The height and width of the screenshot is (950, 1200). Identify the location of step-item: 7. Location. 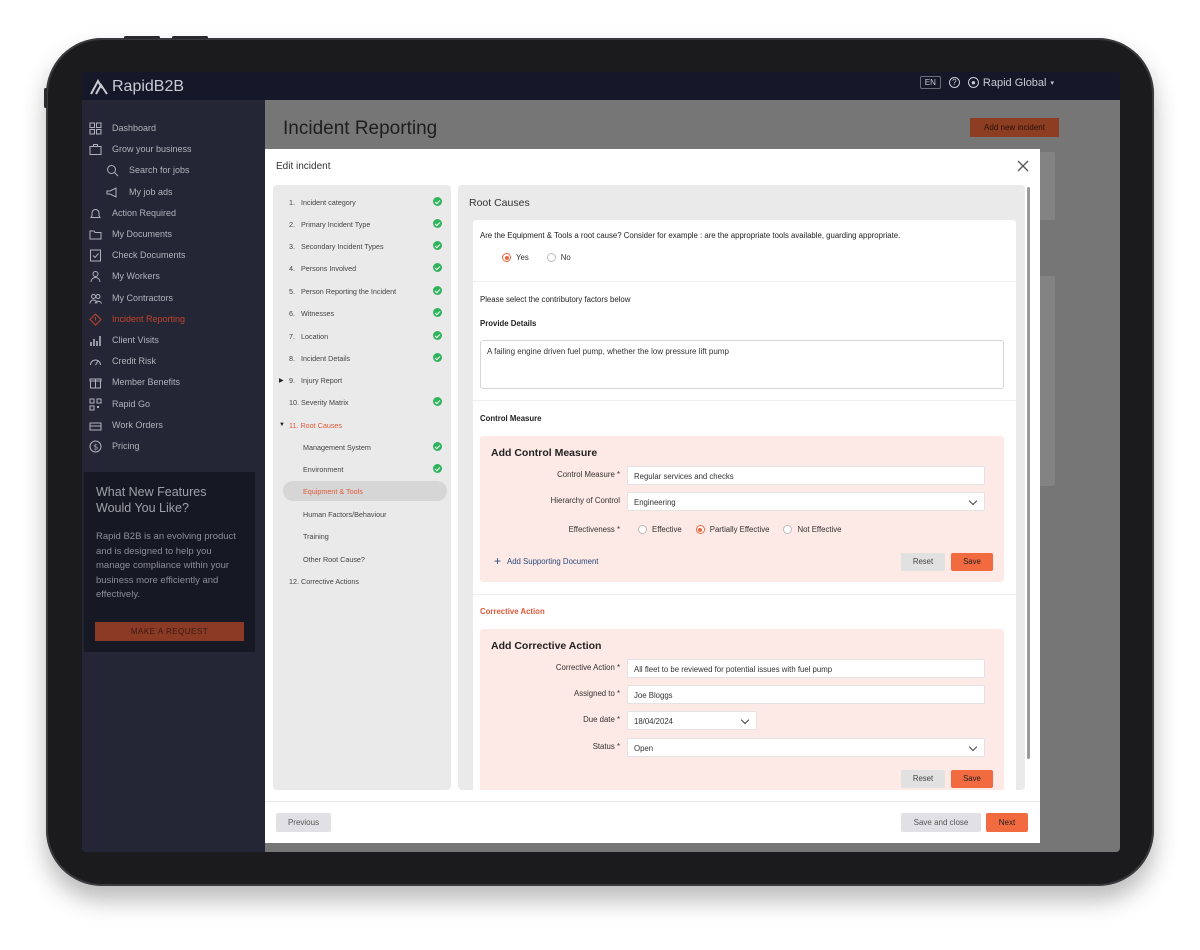
(362, 336).